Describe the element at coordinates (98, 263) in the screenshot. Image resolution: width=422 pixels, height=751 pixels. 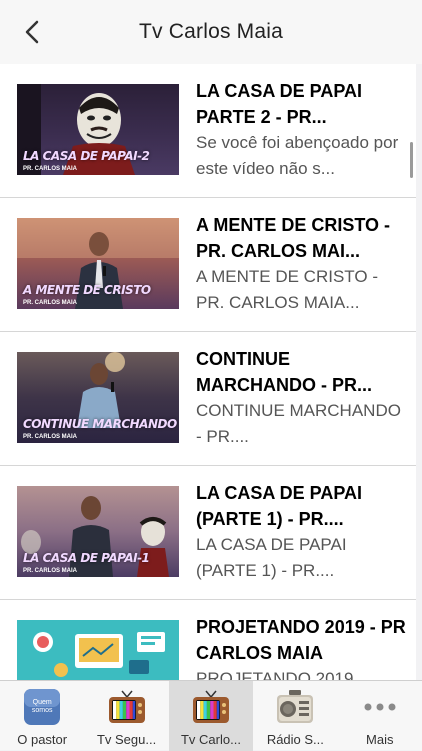
I see `video-thumbnail: A MENTE DE CRISTO PR. CARLOS MAIA` at that location.